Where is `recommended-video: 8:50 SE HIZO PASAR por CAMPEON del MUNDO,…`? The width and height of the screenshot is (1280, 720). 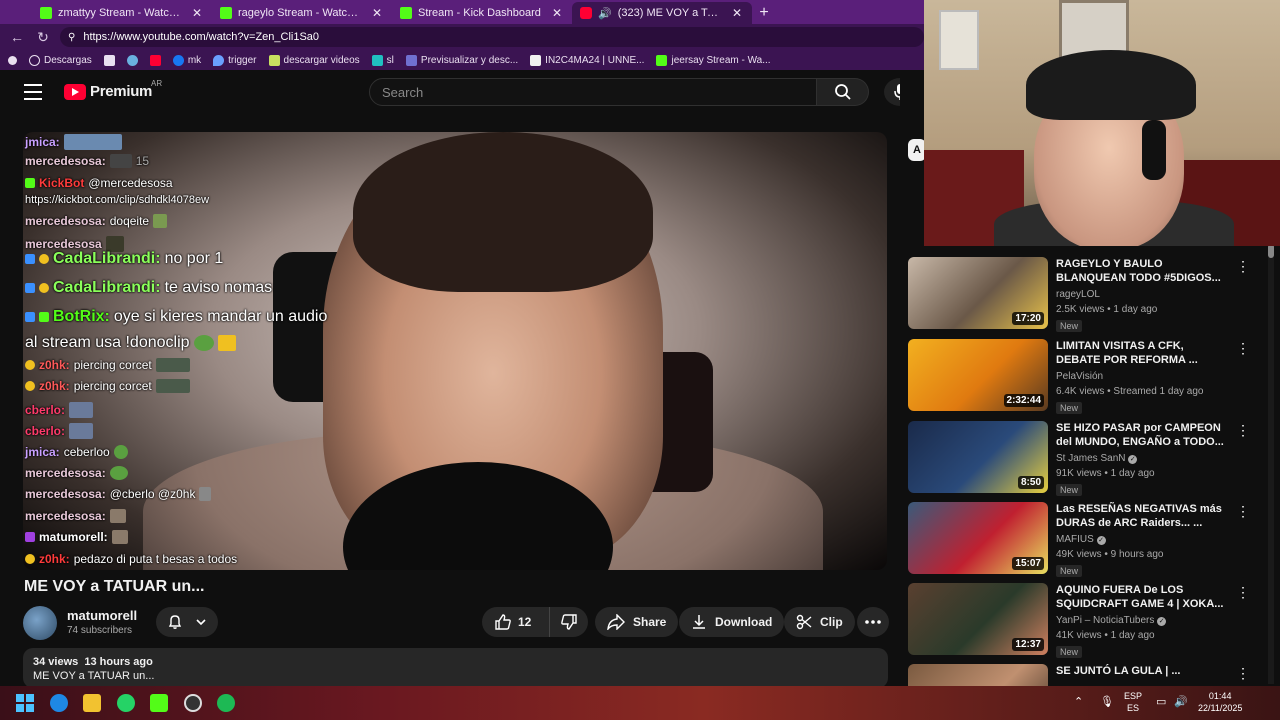 recommended-video: 8:50 SE HIZO PASAR por CAMPEON del MUNDO,… is located at coordinates (1079, 458).